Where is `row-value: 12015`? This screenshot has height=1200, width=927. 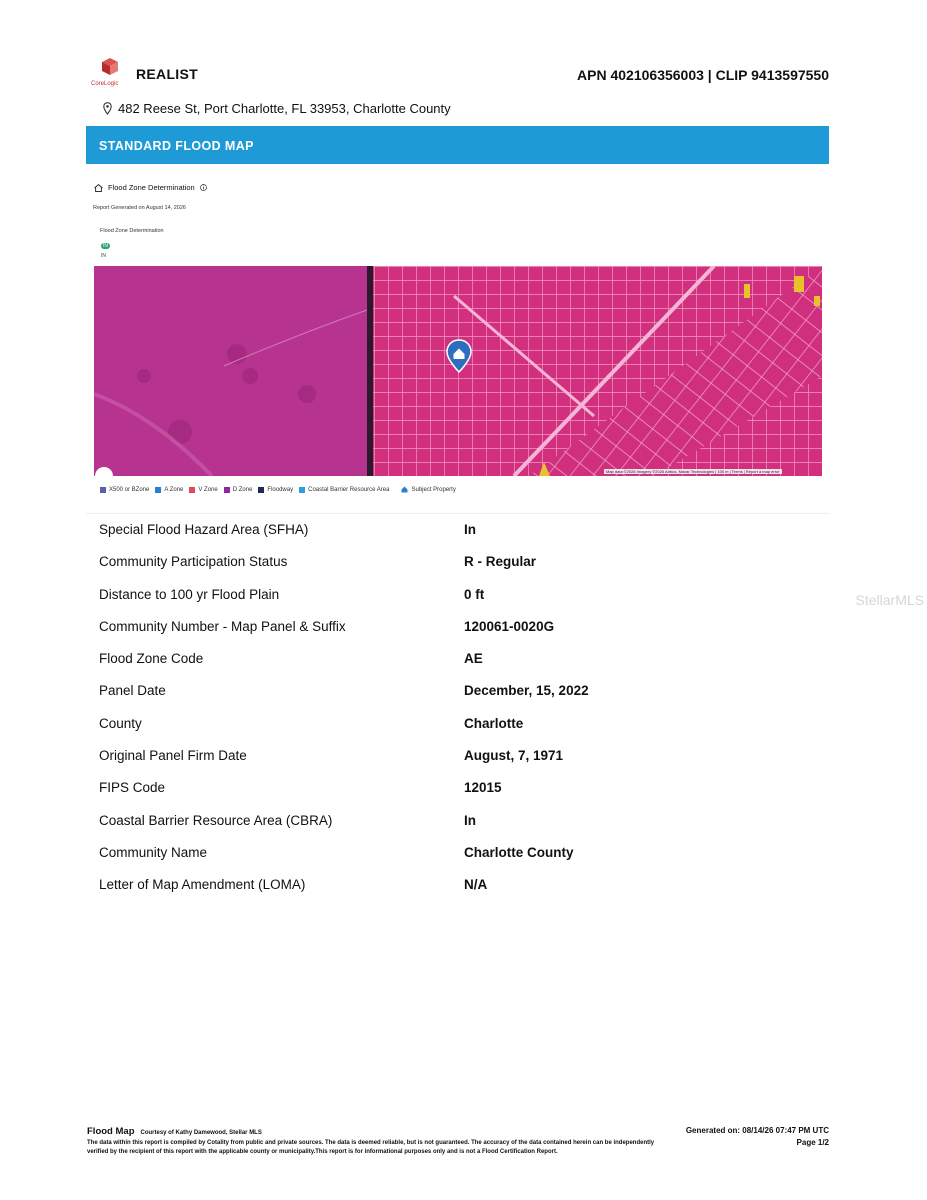
row-value: 12015 is located at coordinates (483, 788).